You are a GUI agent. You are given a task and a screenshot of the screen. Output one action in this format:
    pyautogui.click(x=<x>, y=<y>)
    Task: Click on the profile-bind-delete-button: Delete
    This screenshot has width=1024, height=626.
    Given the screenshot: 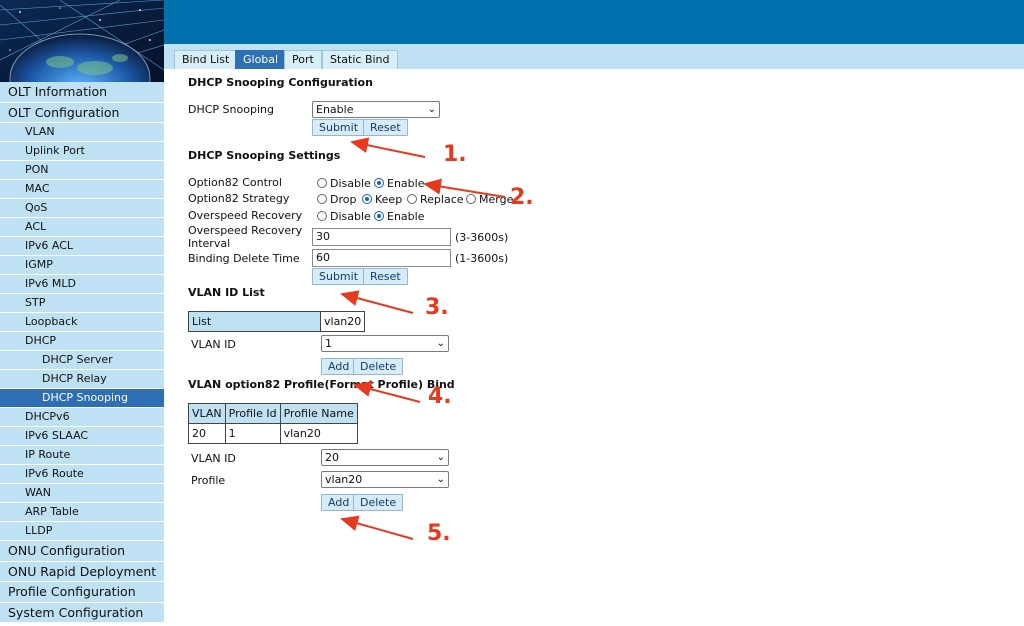 What is the action you would take?
    pyautogui.click(x=378, y=502)
    